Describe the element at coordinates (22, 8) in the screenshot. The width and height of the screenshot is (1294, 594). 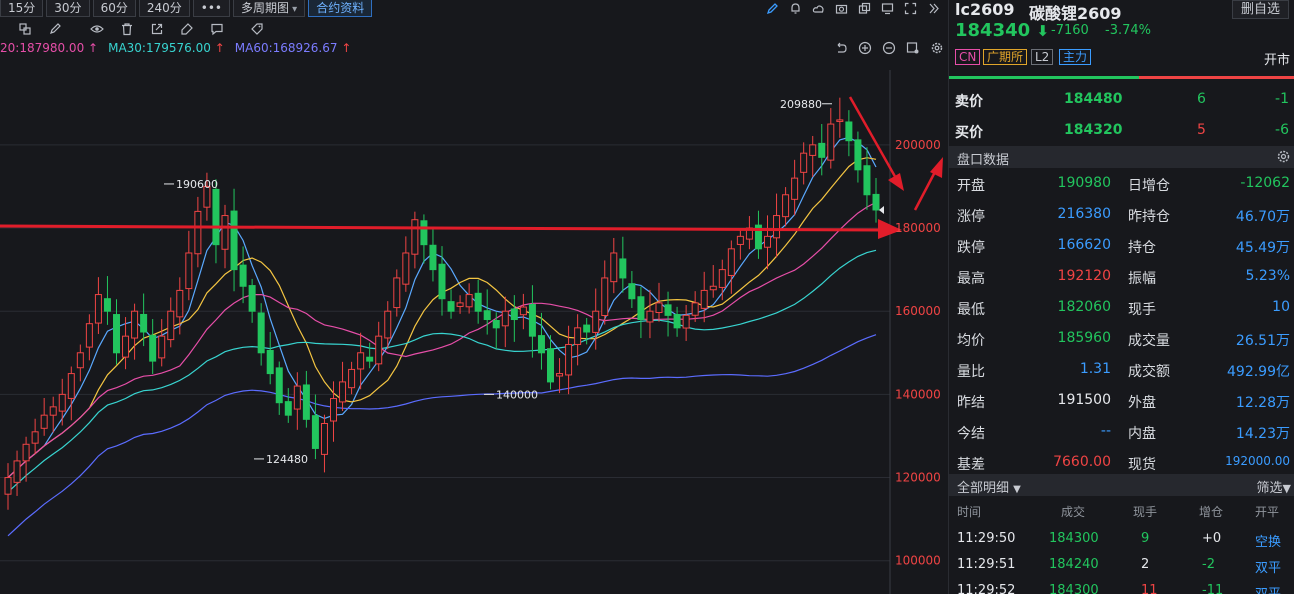
I see `period-15m-button: 15分` at that location.